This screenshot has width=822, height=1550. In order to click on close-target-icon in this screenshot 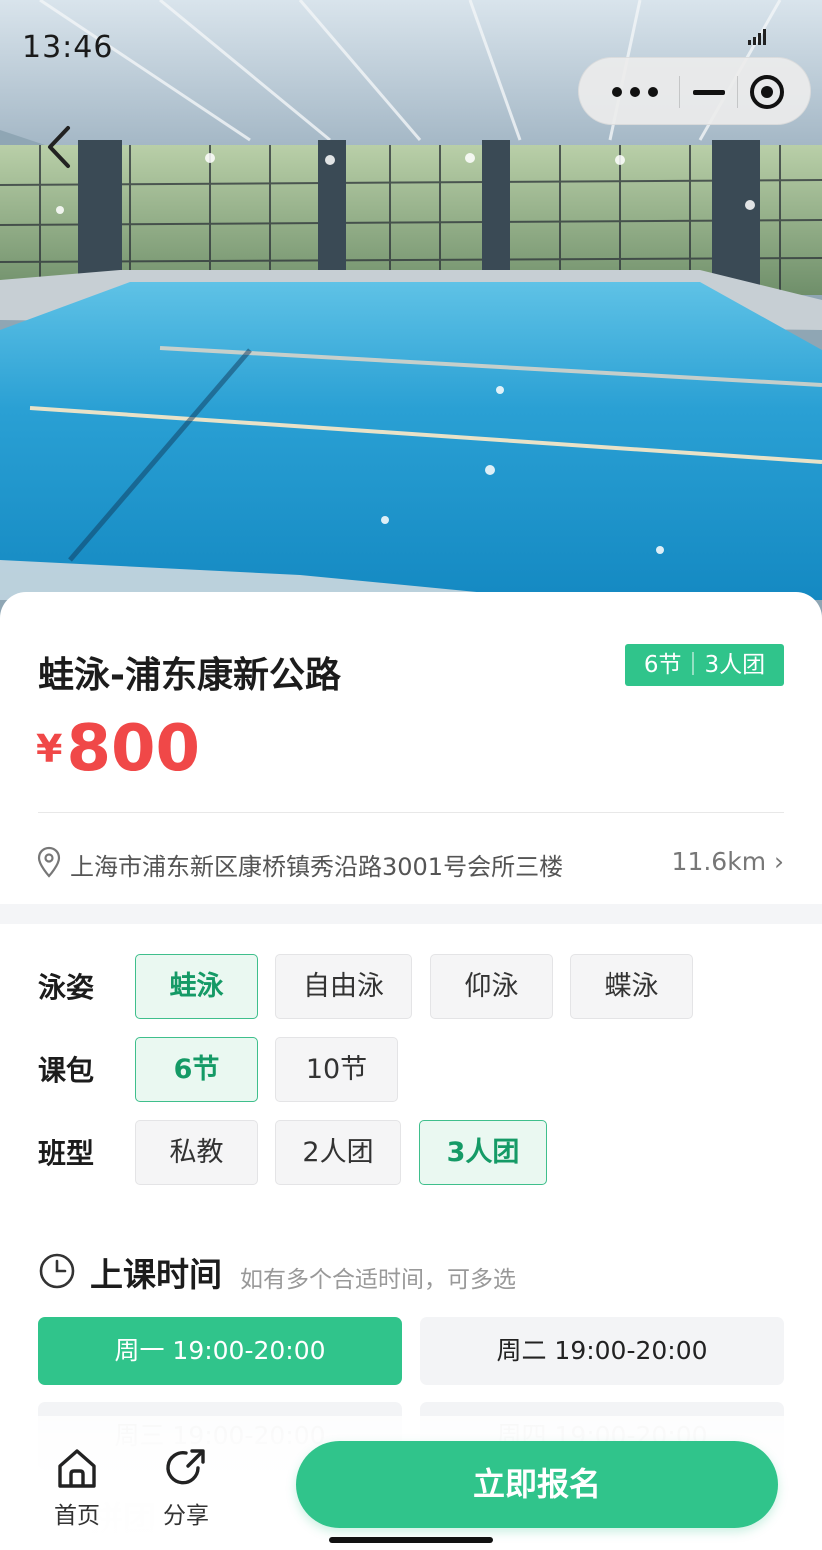, I will do `click(767, 92)`.